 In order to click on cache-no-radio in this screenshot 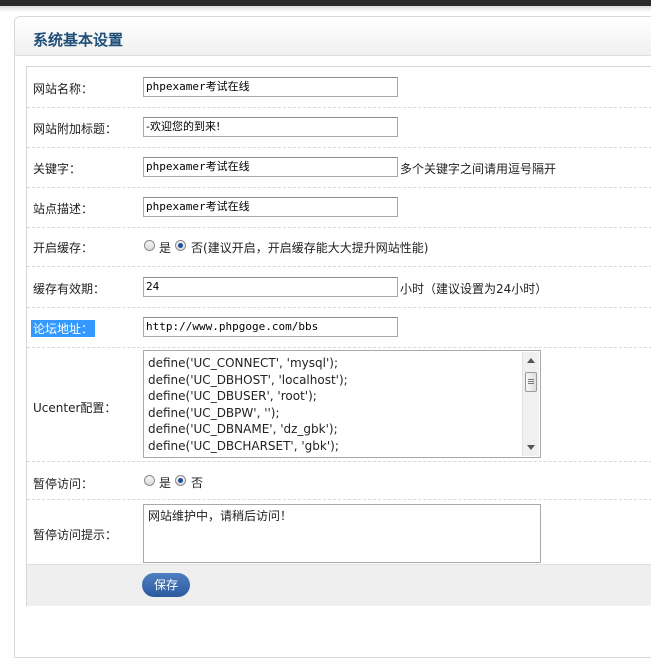, I will do `click(180, 245)`.